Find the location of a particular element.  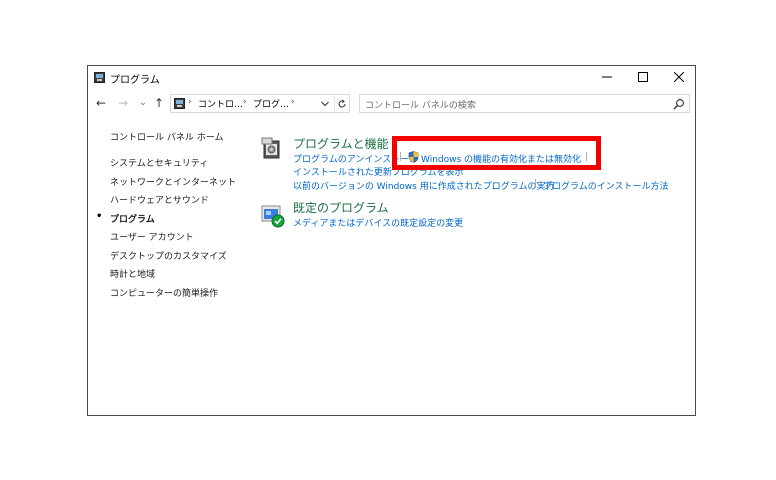

sidebar-item-network-internet: ネットワークとインターネット is located at coordinates (173, 181).